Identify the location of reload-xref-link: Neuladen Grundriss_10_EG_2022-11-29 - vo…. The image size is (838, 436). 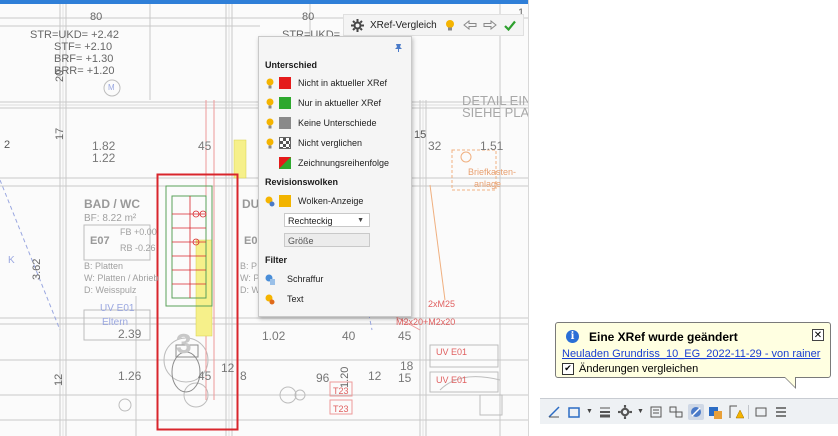
(691, 354).